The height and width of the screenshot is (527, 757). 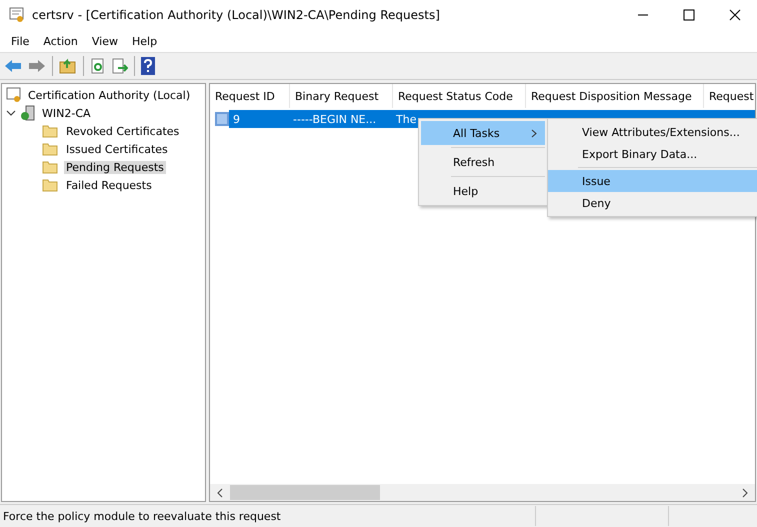 What do you see at coordinates (483, 133) in the screenshot?
I see `menu-item: All Tasks` at bounding box center [483, 133].